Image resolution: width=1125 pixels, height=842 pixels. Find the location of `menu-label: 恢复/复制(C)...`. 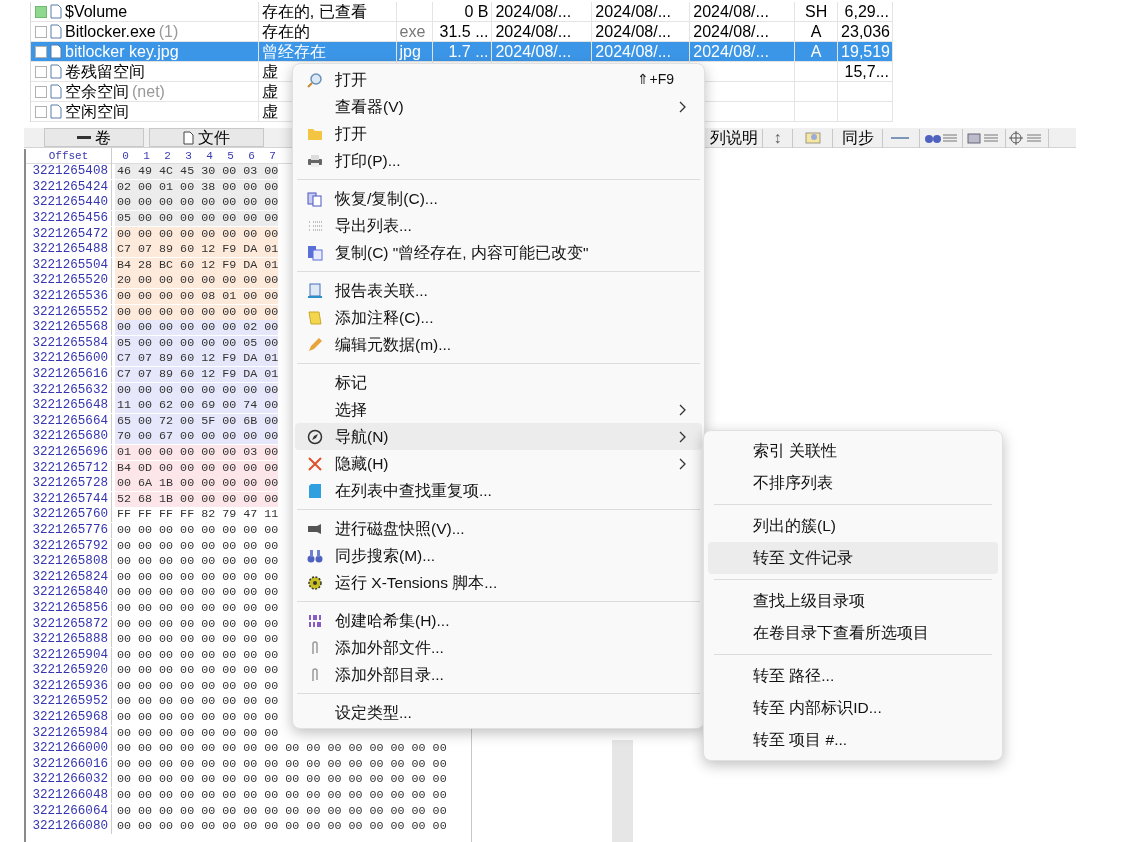

menu-label: 恢复/复制(C)... is located at coordinates (387, 198).